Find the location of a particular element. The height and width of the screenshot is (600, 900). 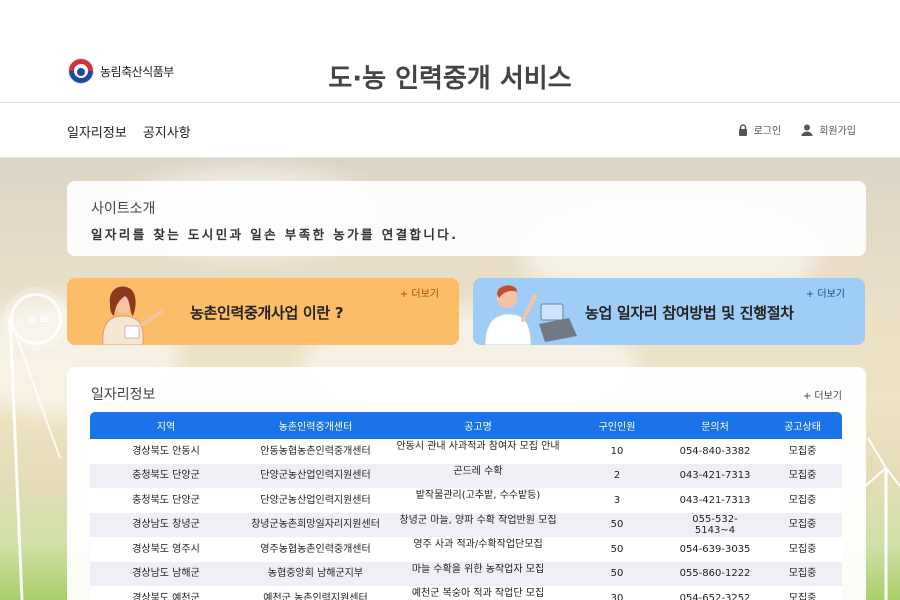

cell-title: 밭작물관리(고추밭, 수수밭등) is located at coordinates (478, 500).